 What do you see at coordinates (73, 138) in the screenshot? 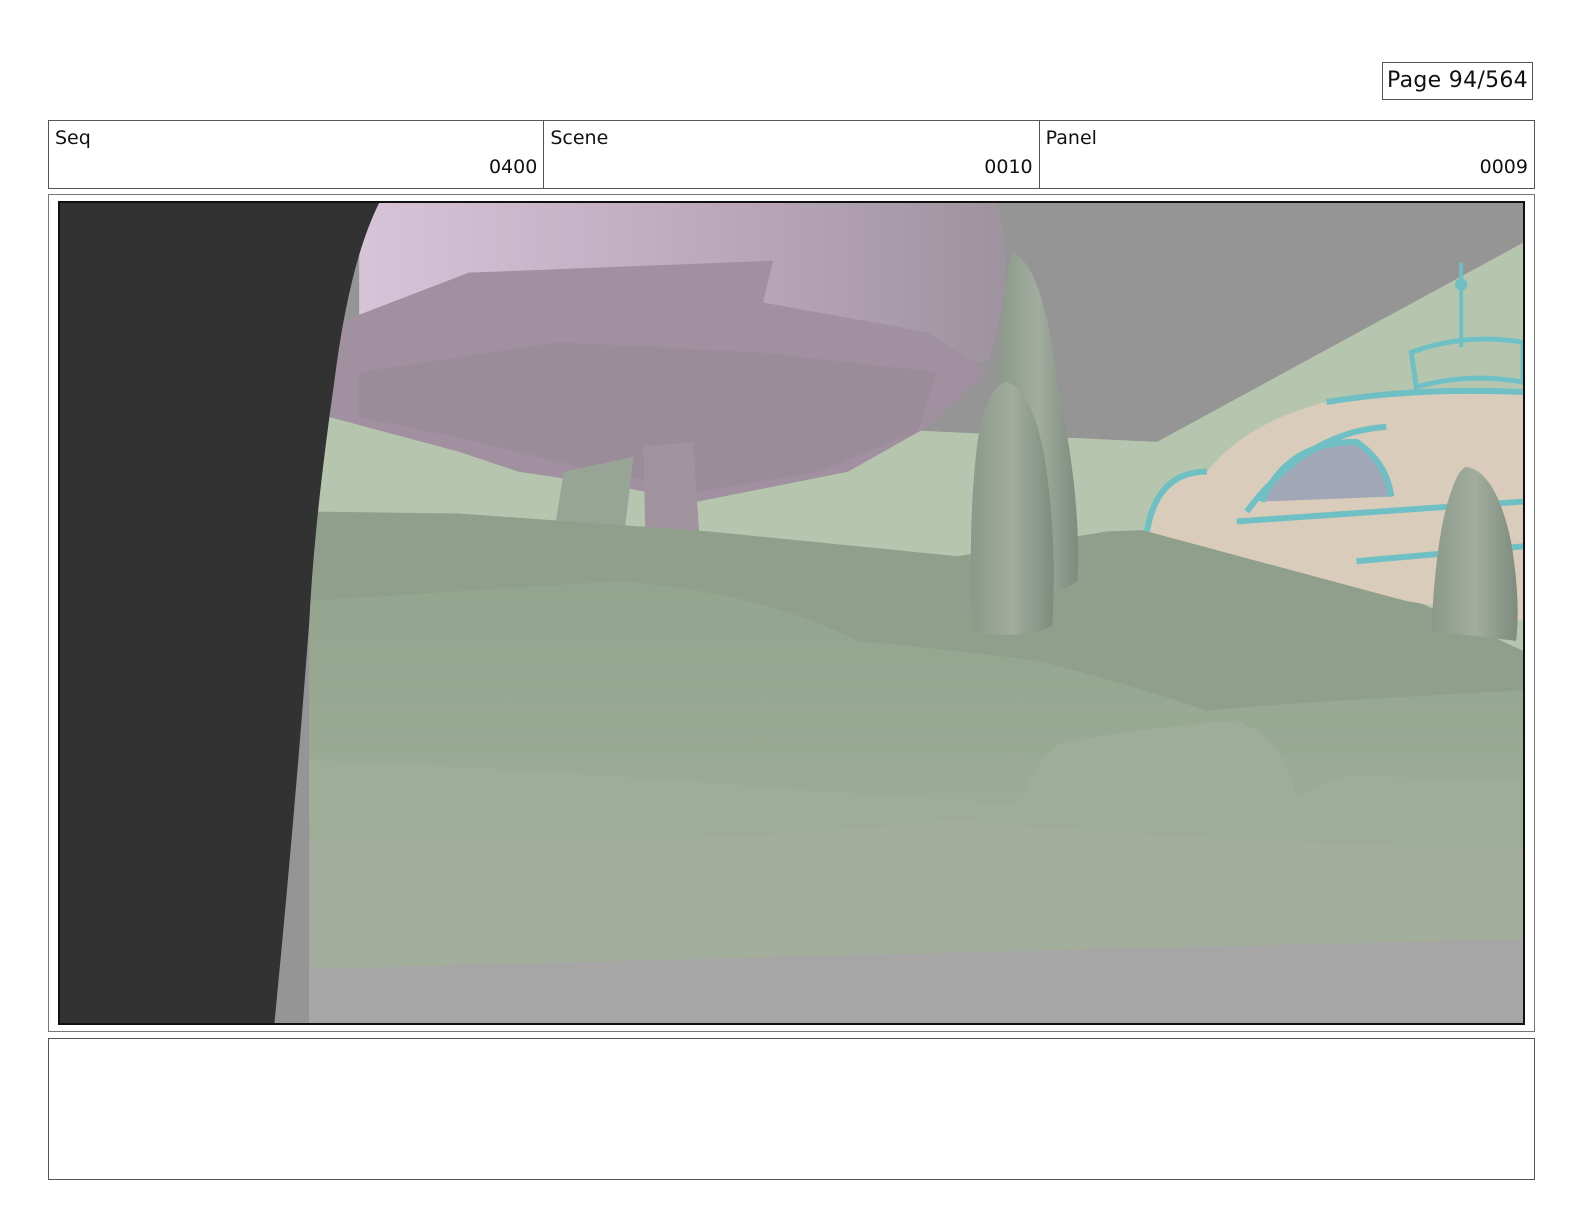
I see `seq-label: Seq` at bounding box center [73, 138].